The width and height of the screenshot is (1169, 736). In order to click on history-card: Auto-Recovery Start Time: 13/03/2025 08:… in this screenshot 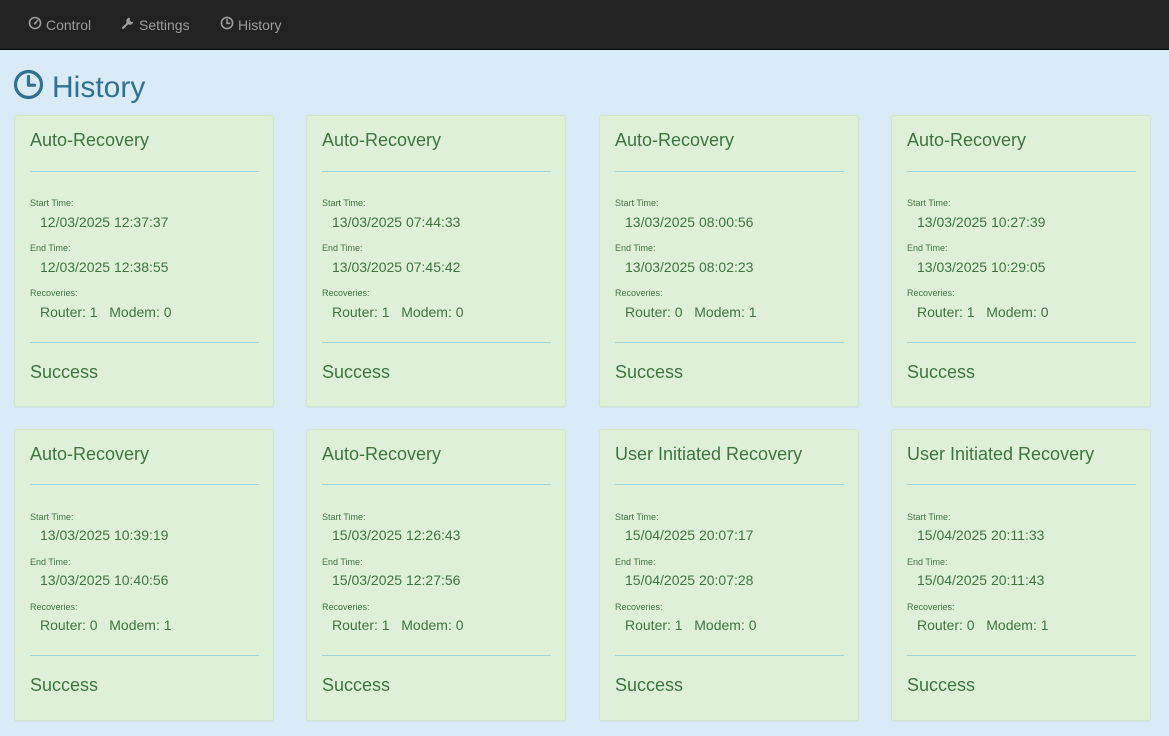, I will do `click(729, 261)`.